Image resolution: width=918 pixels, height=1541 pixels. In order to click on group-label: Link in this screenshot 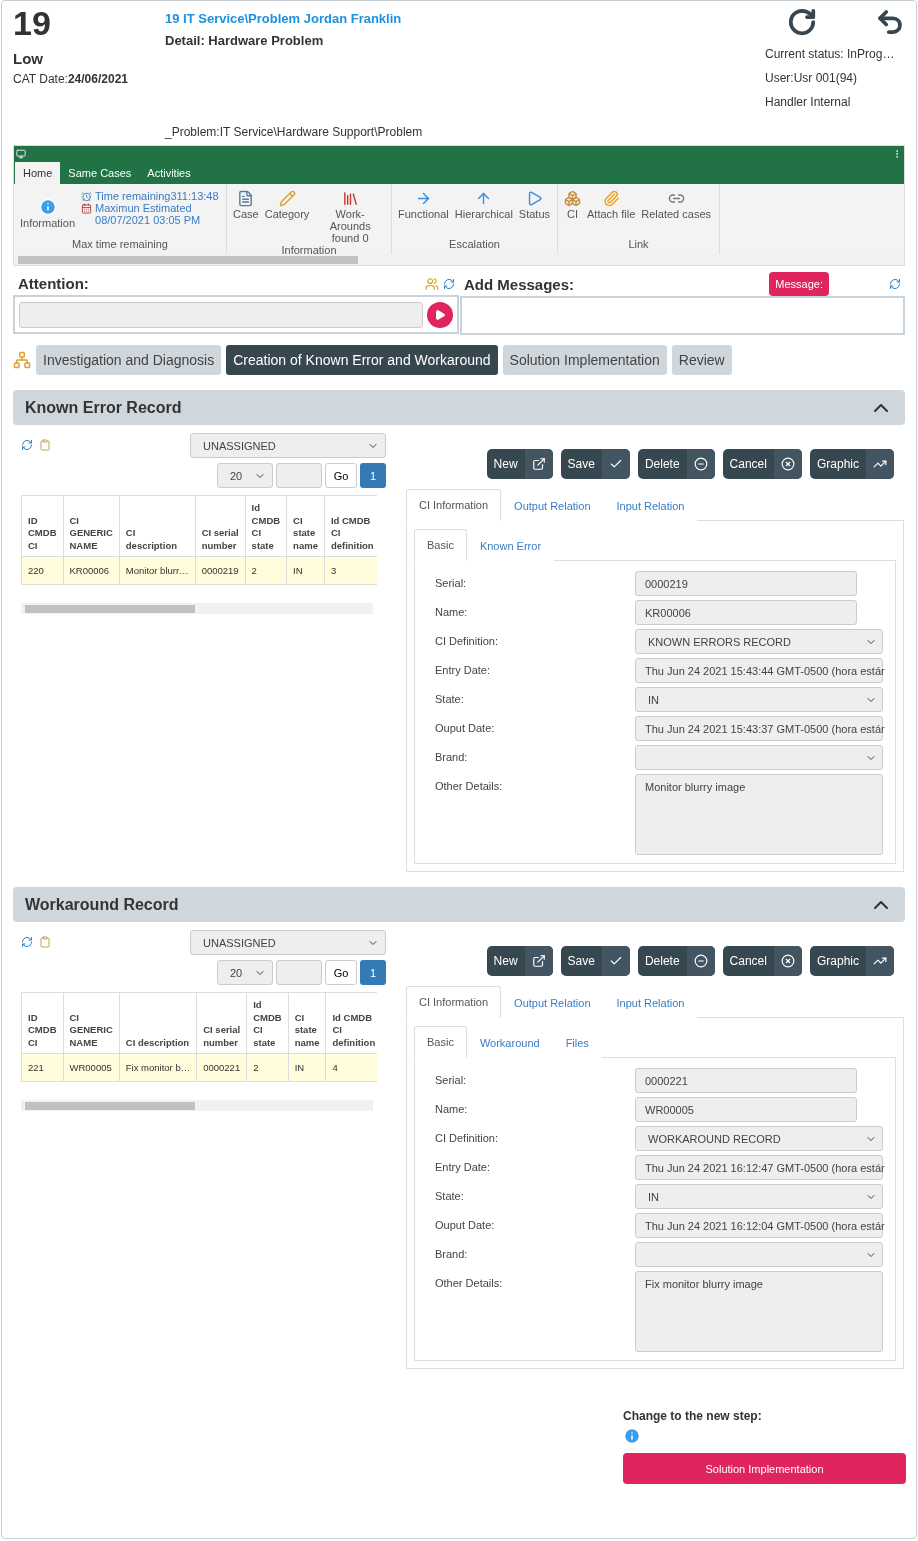, I will do `click(638, 244)`.